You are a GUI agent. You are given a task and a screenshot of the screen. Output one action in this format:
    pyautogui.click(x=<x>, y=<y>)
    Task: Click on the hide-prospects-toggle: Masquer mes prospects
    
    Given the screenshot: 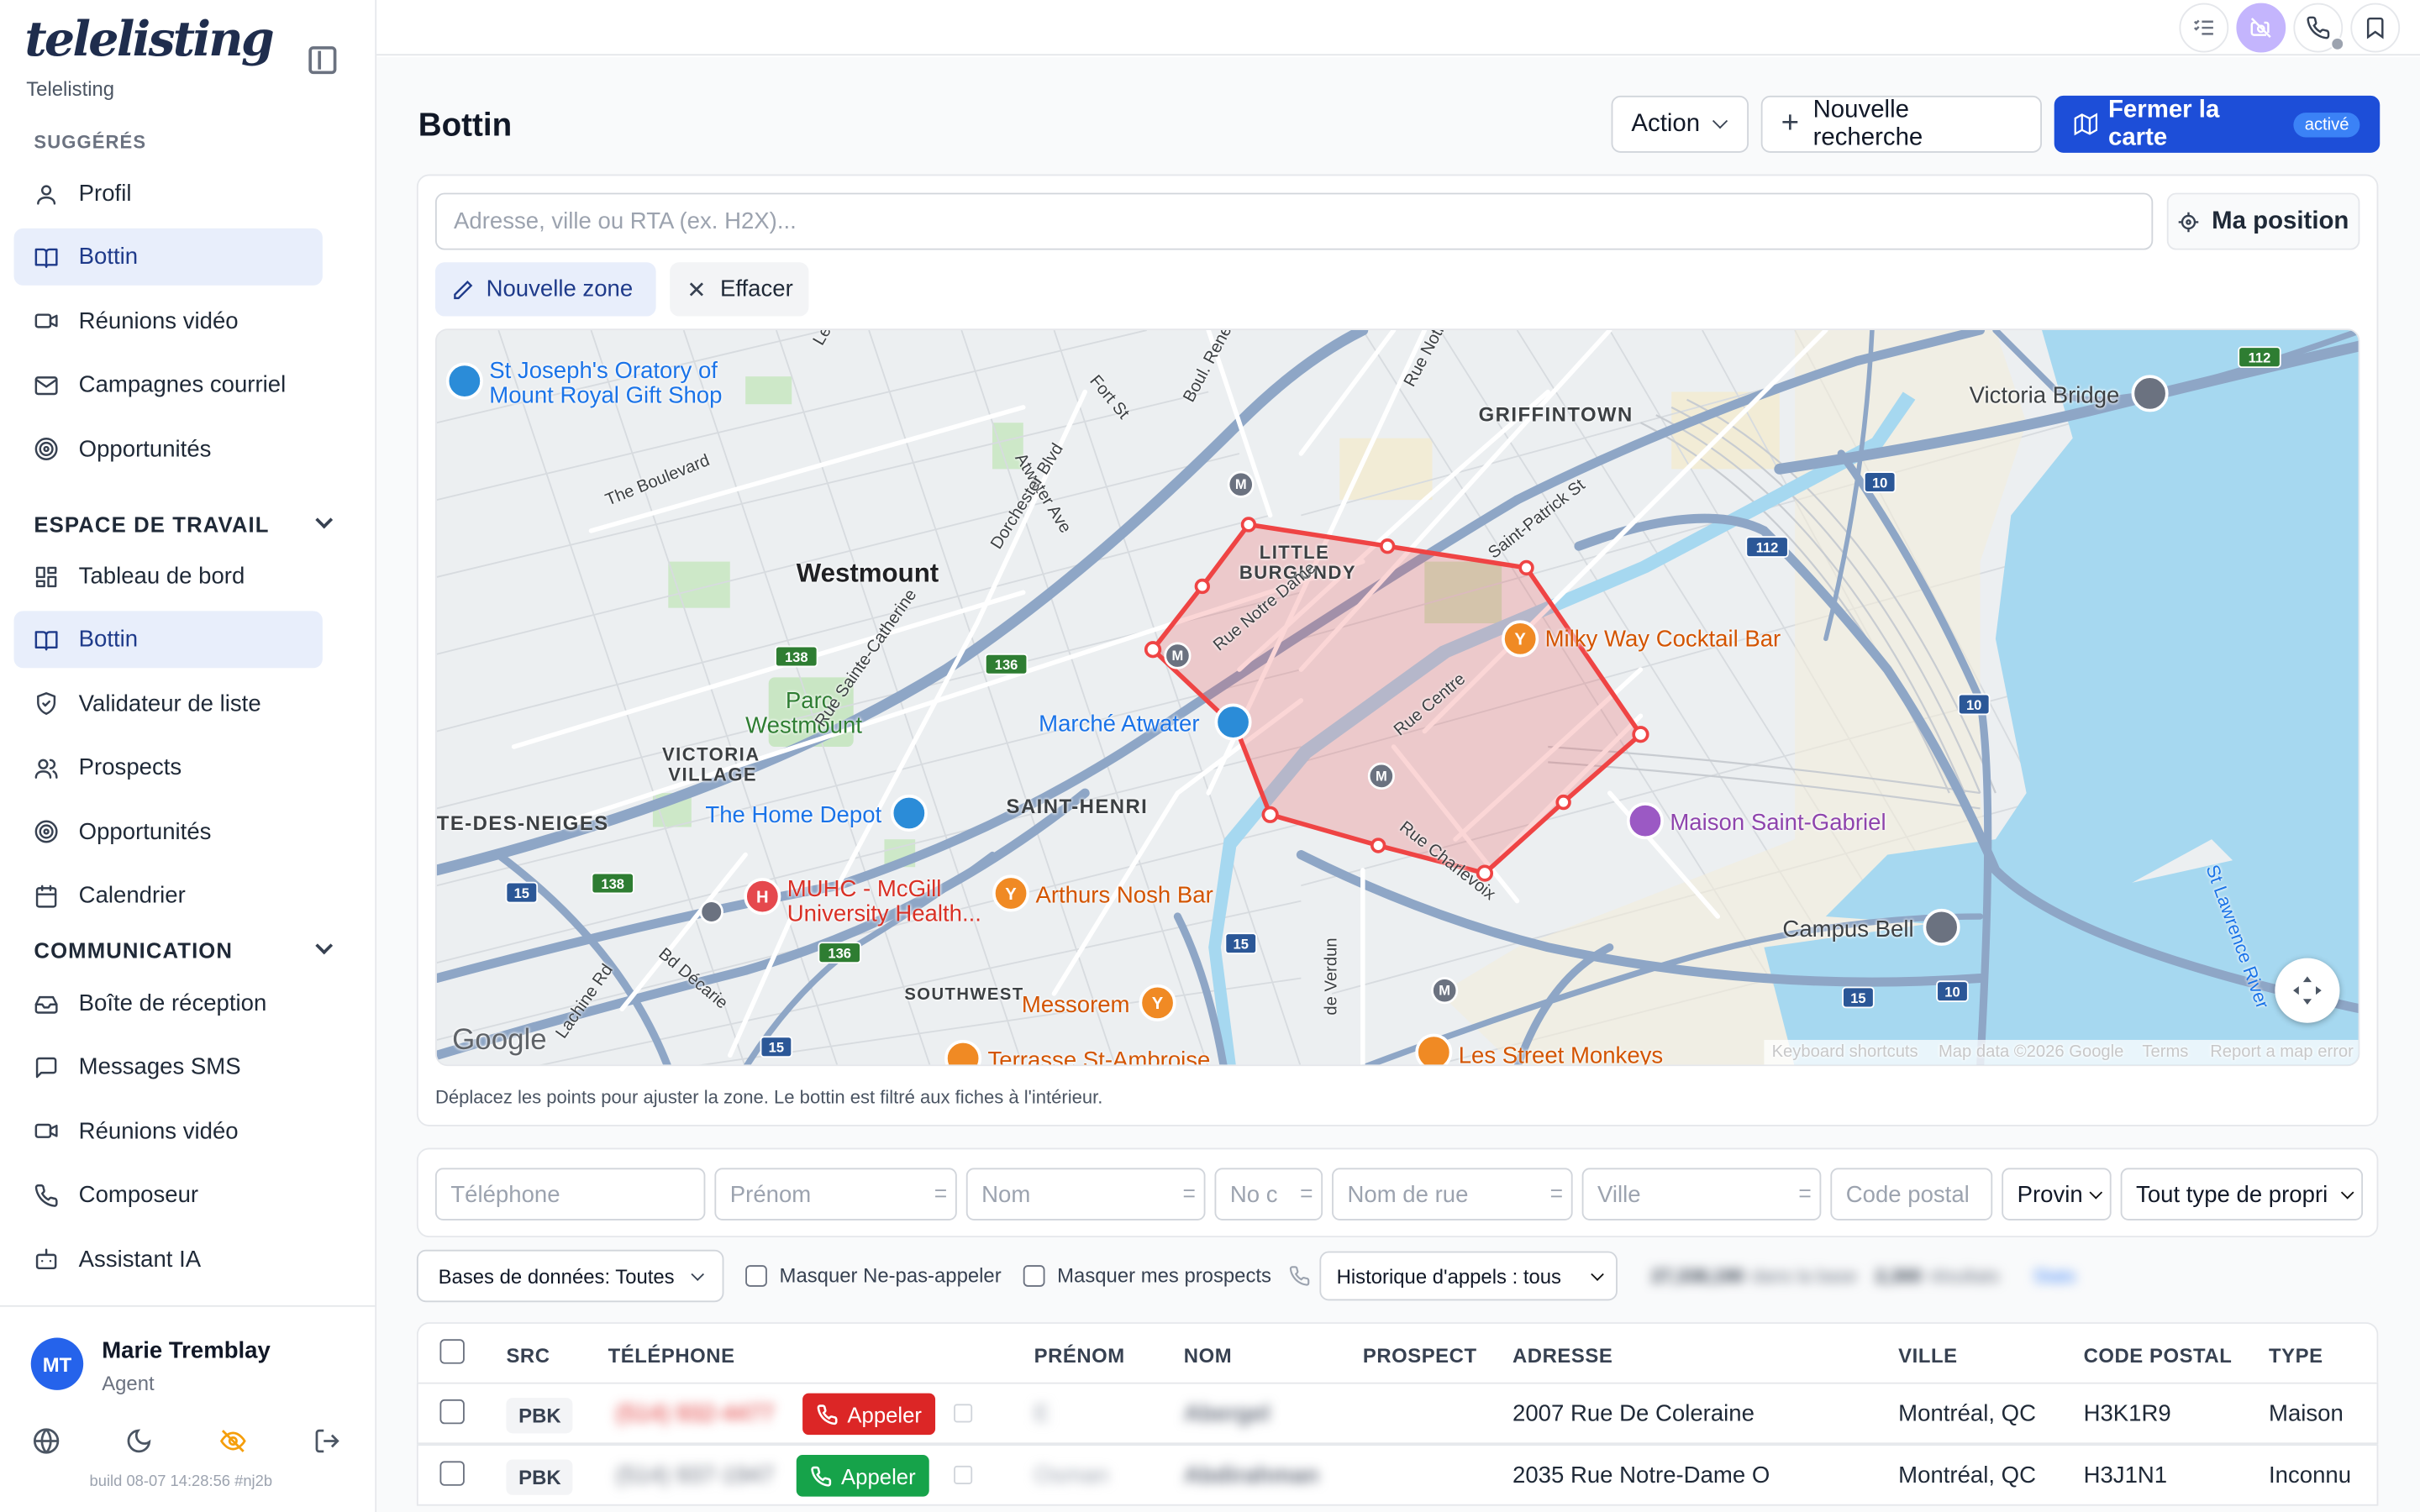 What is the action you would take?
    pyautogui.click(x=1147, y=1275)
    